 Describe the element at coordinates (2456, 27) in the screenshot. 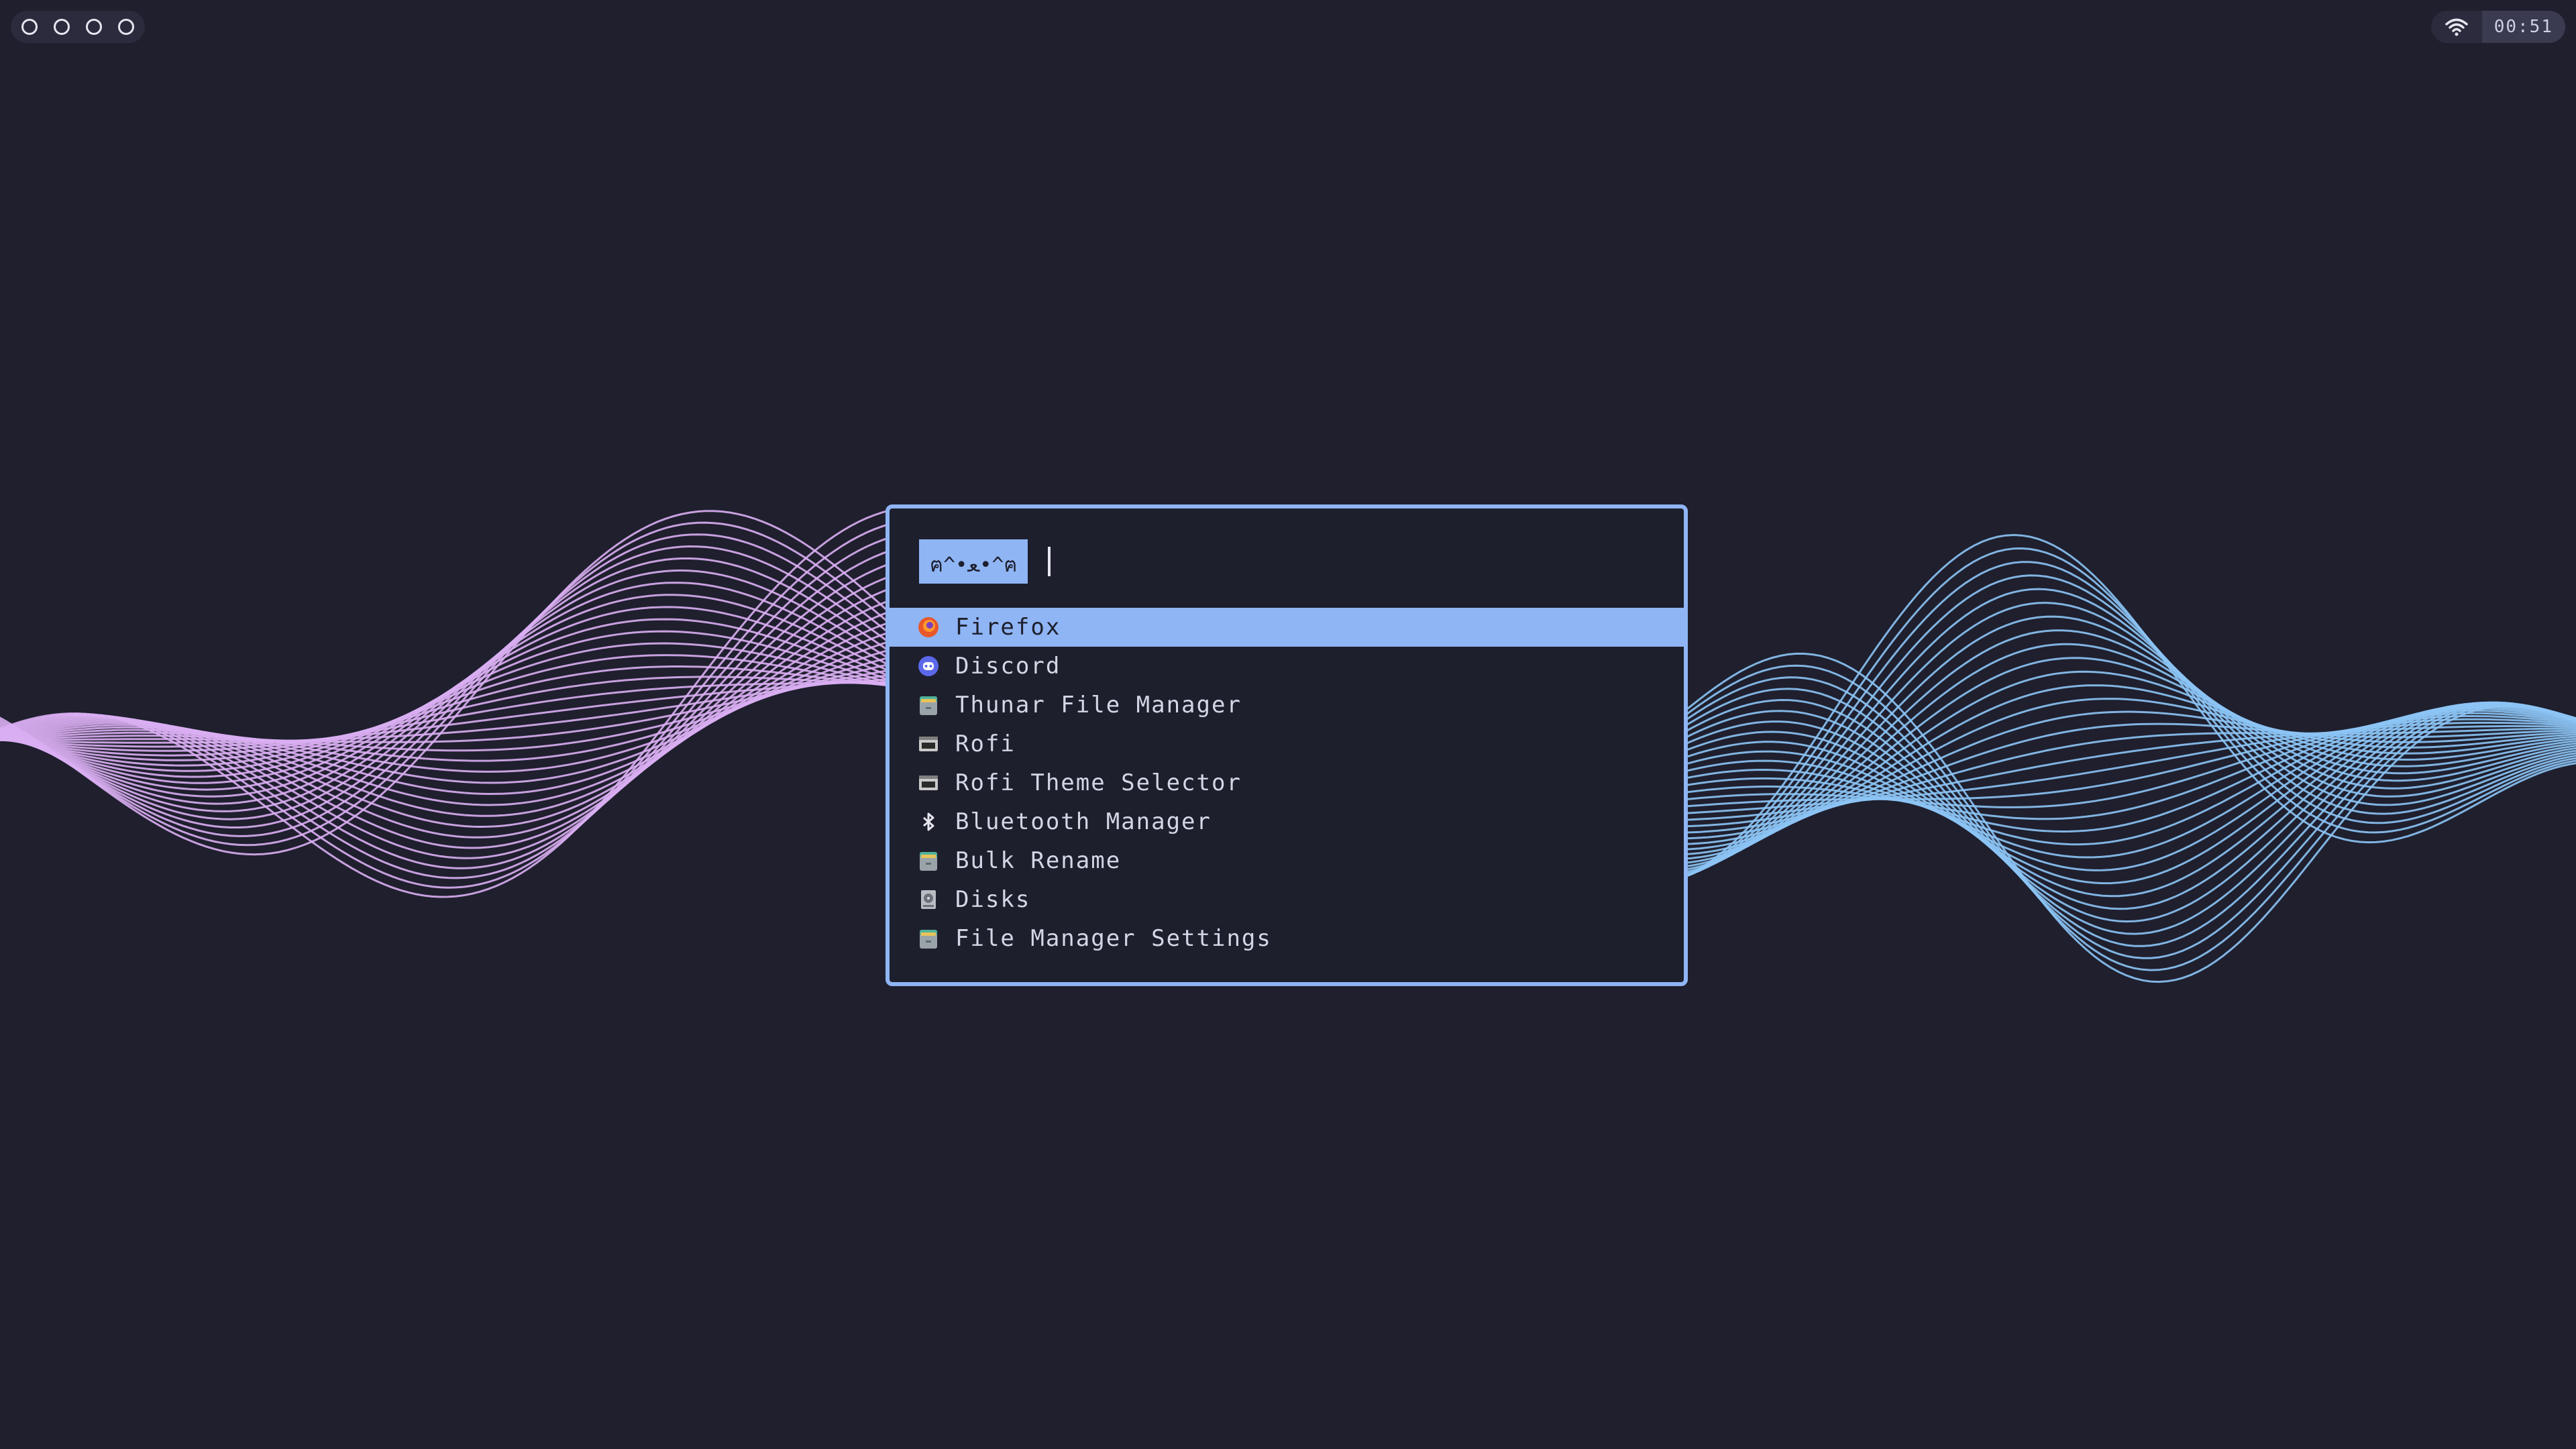

I see `wifi-icon` at that location.